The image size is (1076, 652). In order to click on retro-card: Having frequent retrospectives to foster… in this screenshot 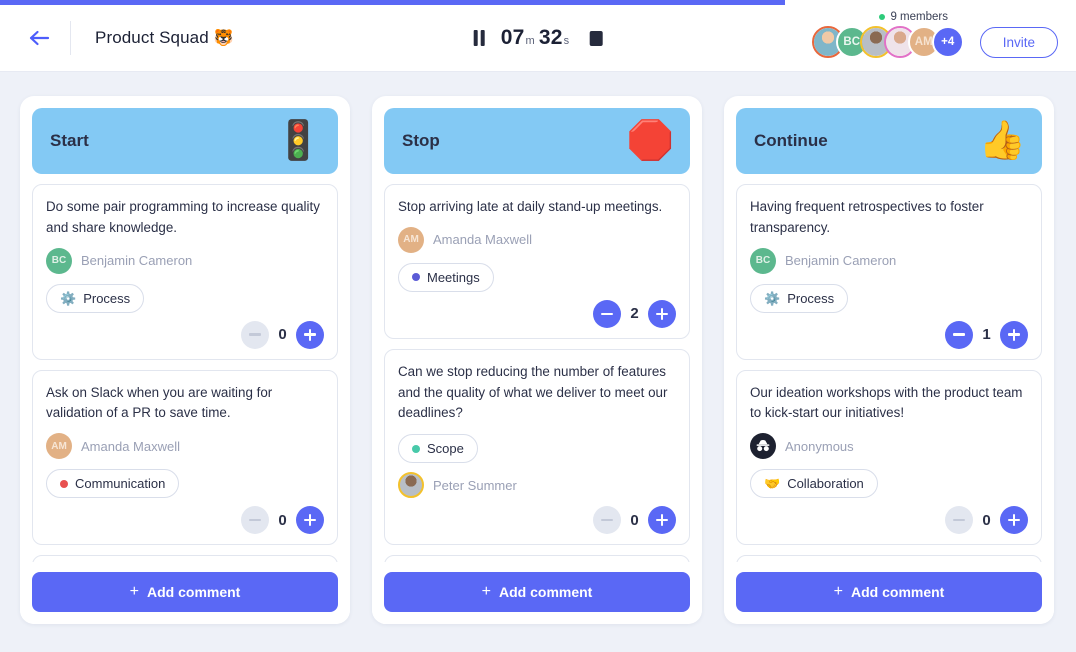, I will do `click(889, 272)`.